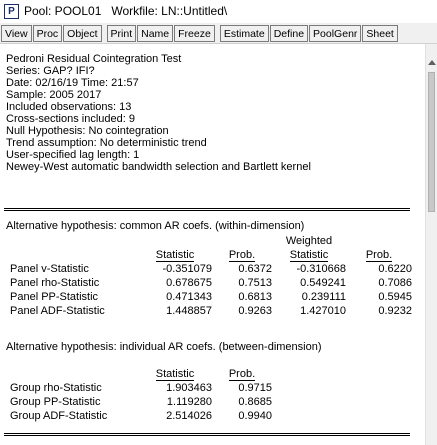 Image resolution: width=437 pixels, height=445 pixels. I want to click on window-title: Pool: POOL01 Workfile: LN::Untitled\, so click(126, 11).